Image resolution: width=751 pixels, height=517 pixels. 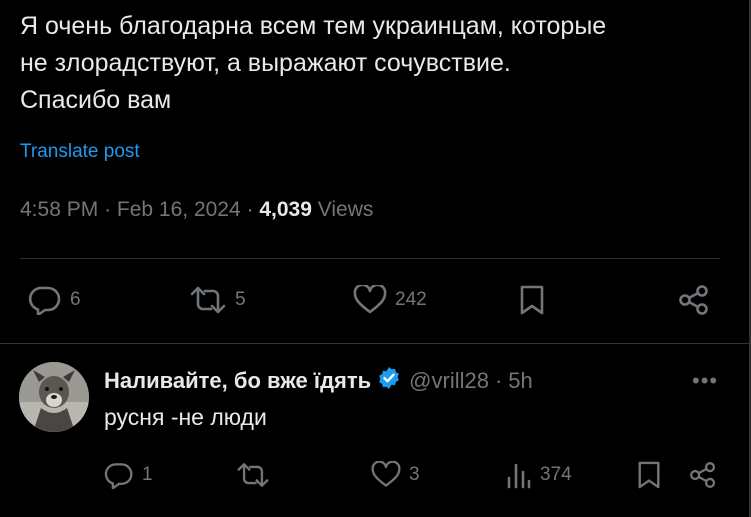 I want to click on reply-author-name: Наливайте, бо вже їдять, so click(x=237, y=381).